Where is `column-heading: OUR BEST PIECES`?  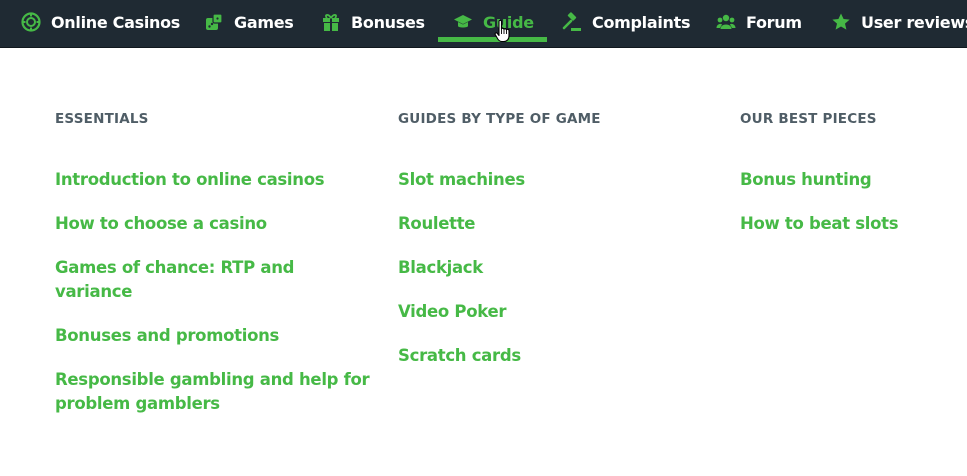 column-heading: OUR BEST PIECES is located at coordinates (808, 119).